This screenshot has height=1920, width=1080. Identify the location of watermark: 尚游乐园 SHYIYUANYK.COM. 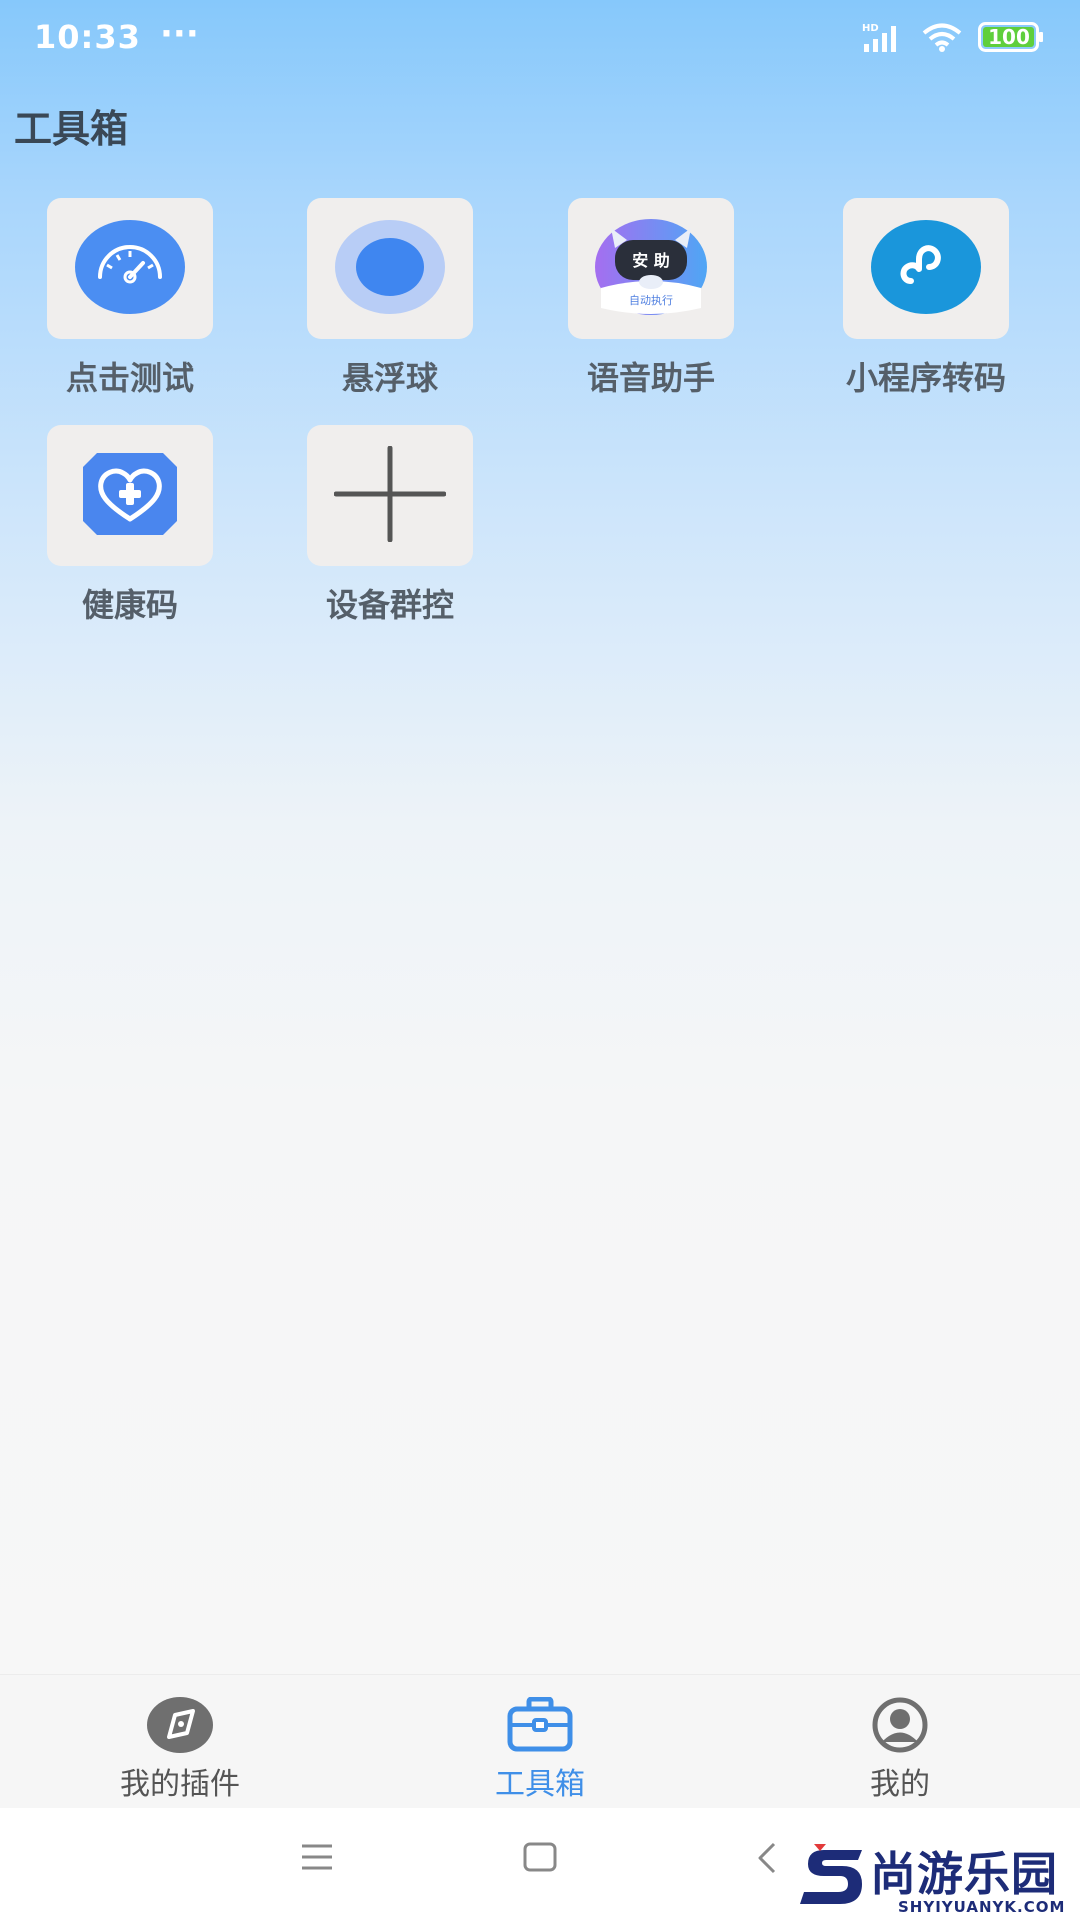
(939, 1878).